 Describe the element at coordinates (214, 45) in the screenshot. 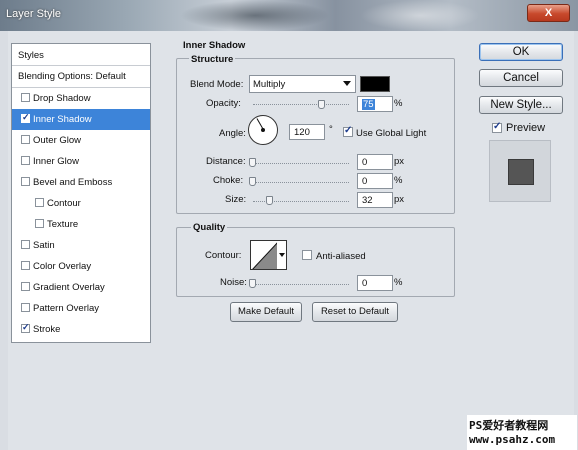

I see `panel-title: Inner Shadow` at that location.